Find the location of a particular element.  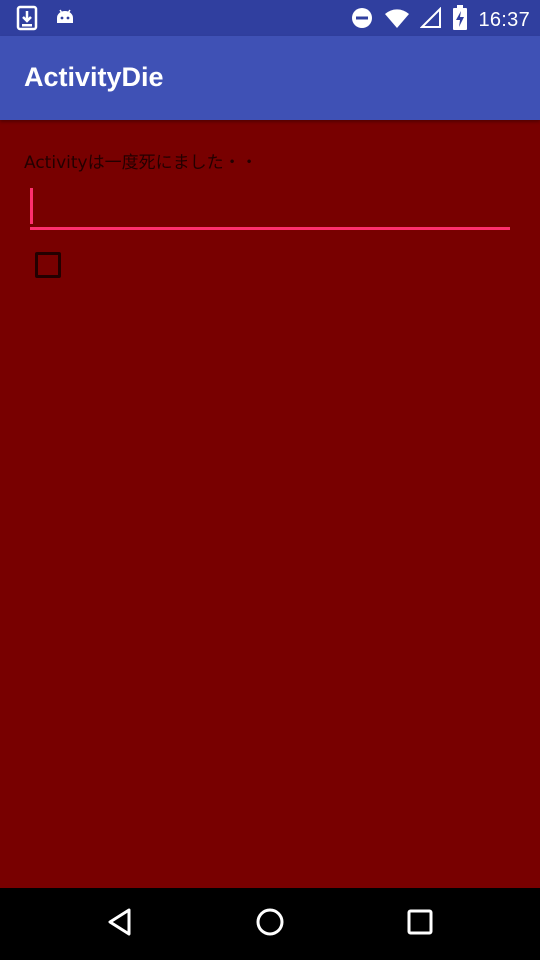

do-not-disturb-icon is located at coordinates (362, 20).